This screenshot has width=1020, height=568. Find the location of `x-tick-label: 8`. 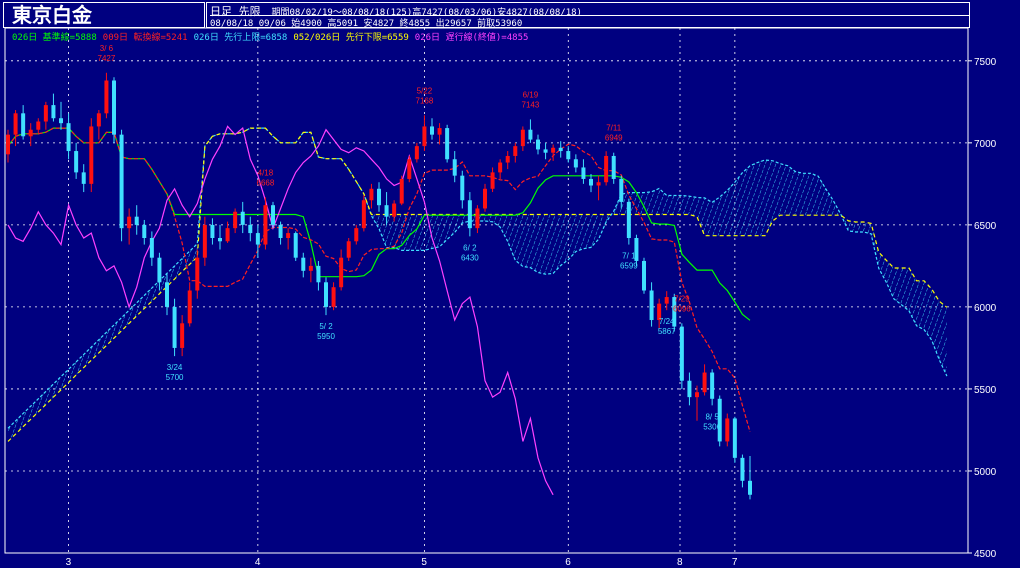

x-tick-label: 8 is located at coordinates (680, 562).